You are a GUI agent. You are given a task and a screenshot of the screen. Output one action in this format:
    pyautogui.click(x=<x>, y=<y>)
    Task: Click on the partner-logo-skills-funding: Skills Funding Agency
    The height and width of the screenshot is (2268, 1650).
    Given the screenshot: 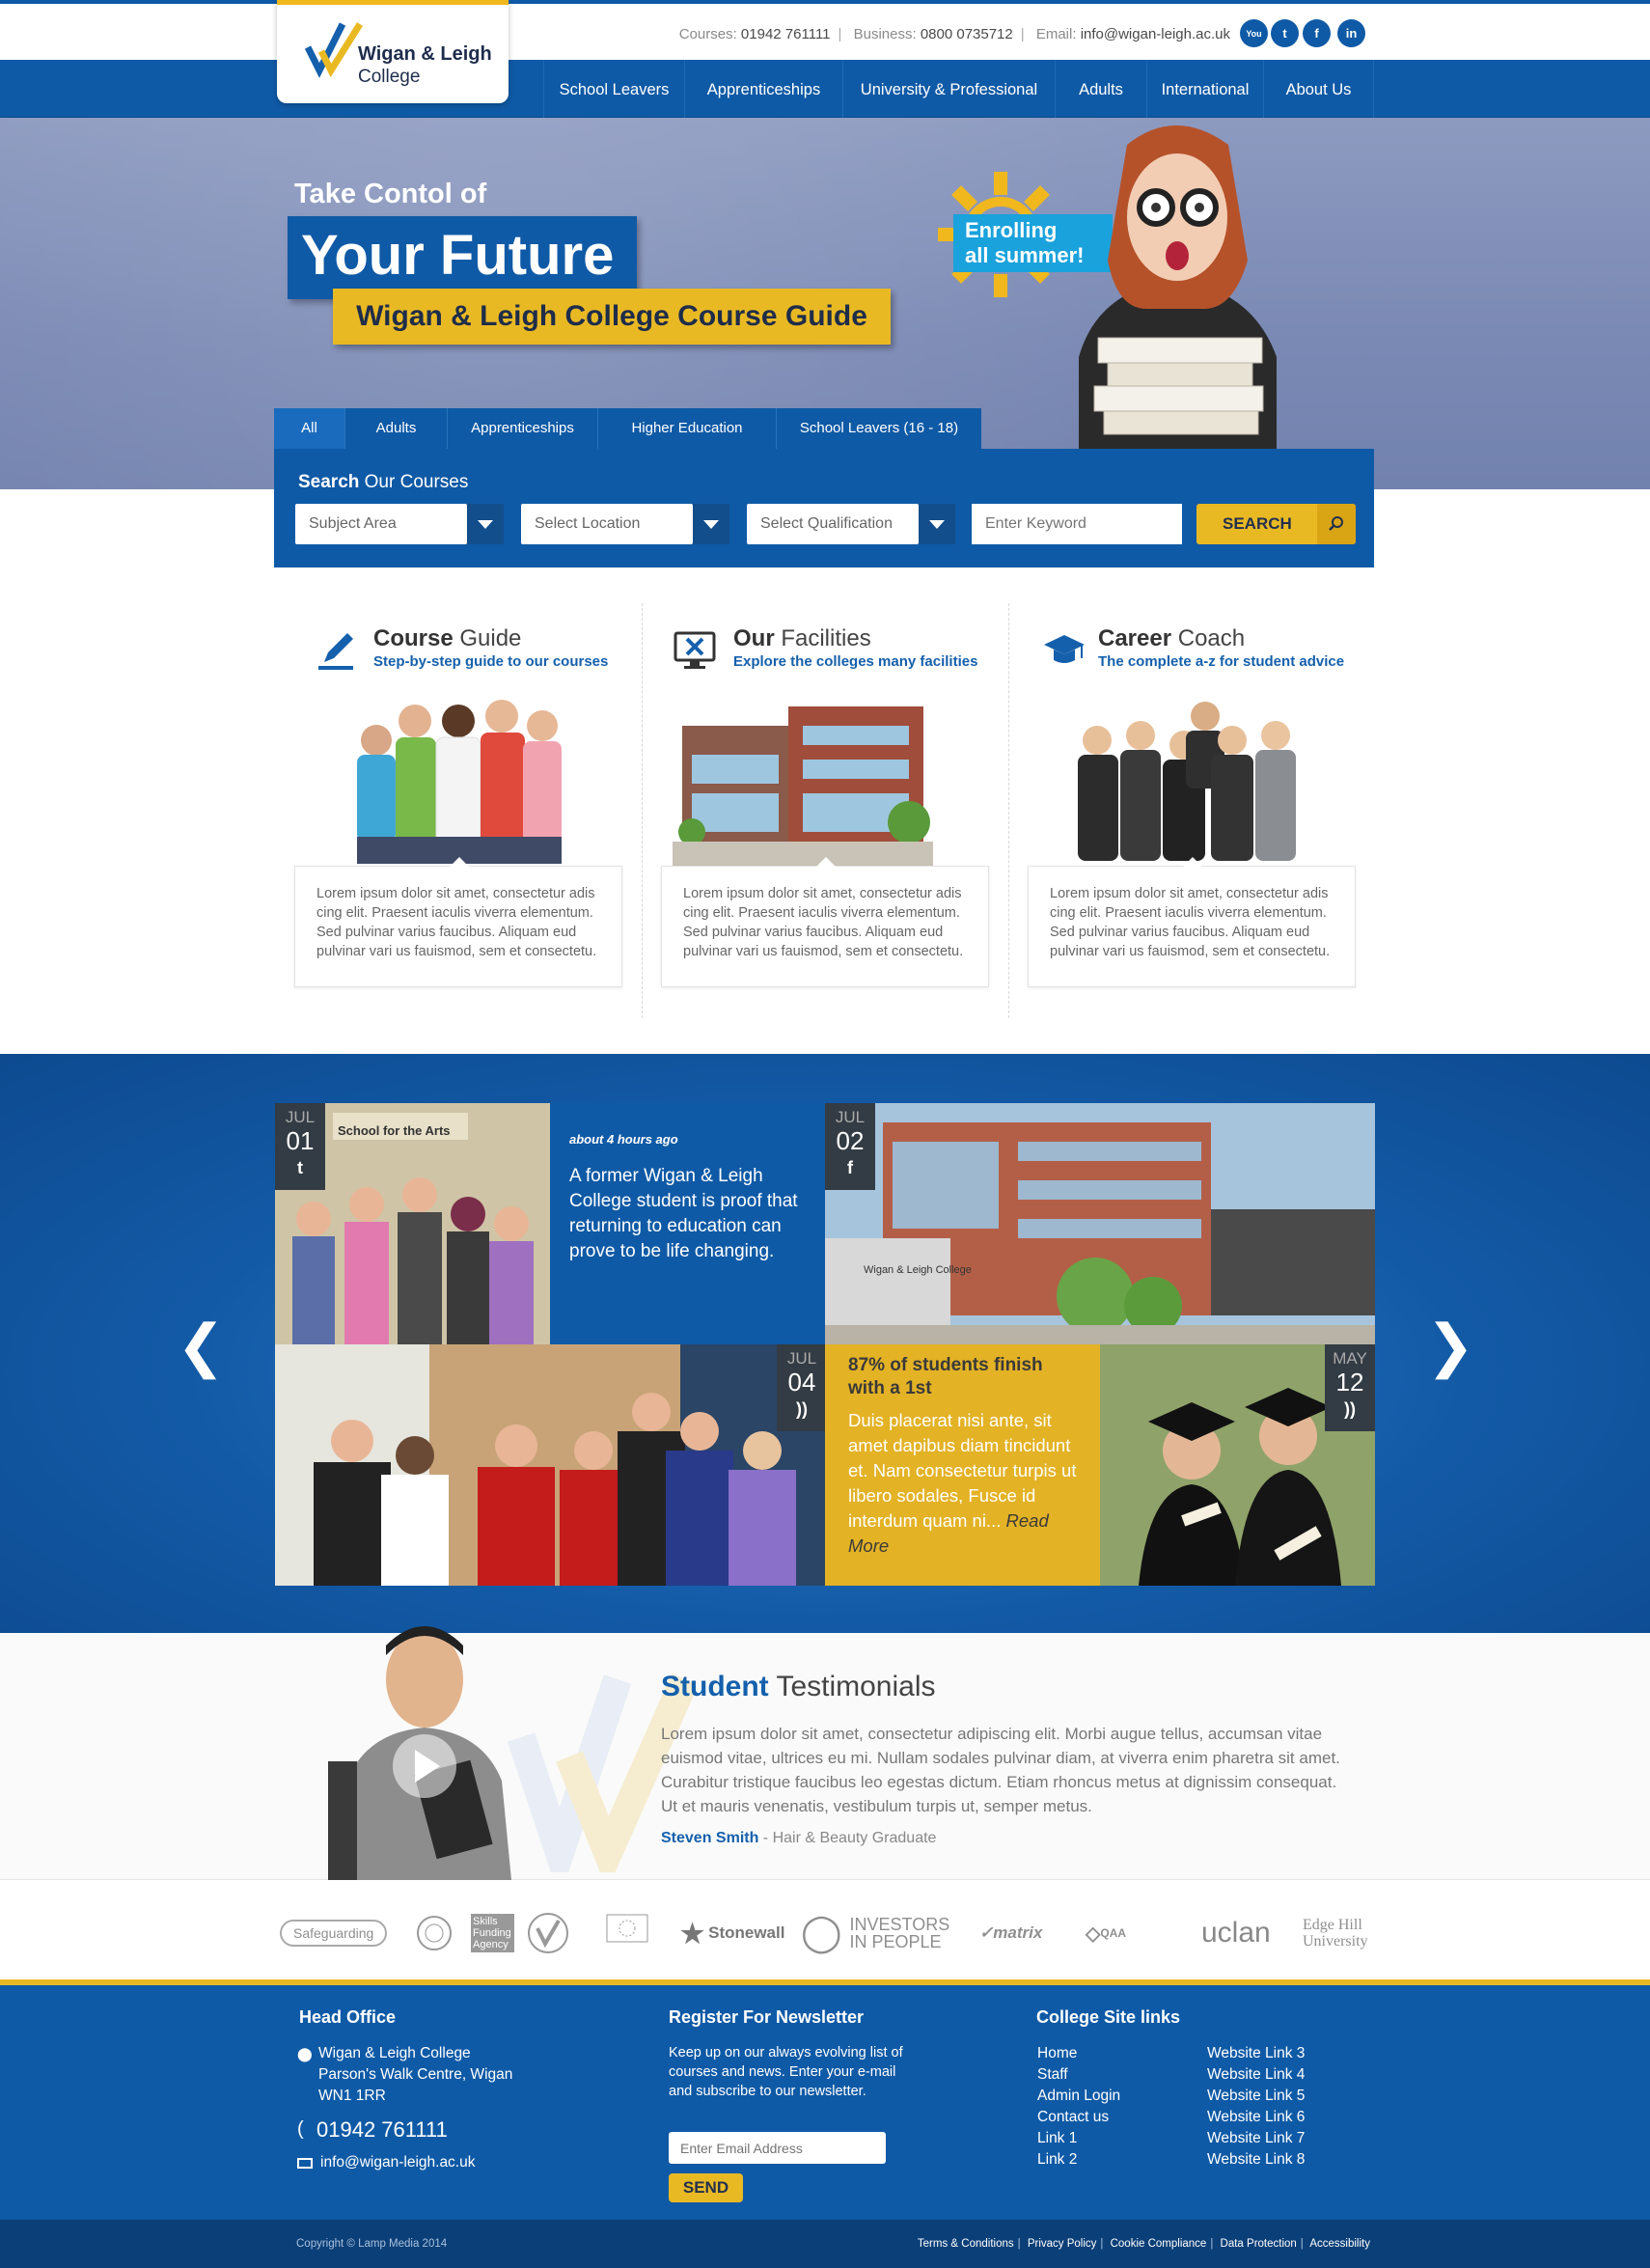 What is the action you would take?
    pyautogui.click(x=492, y=1933)
    